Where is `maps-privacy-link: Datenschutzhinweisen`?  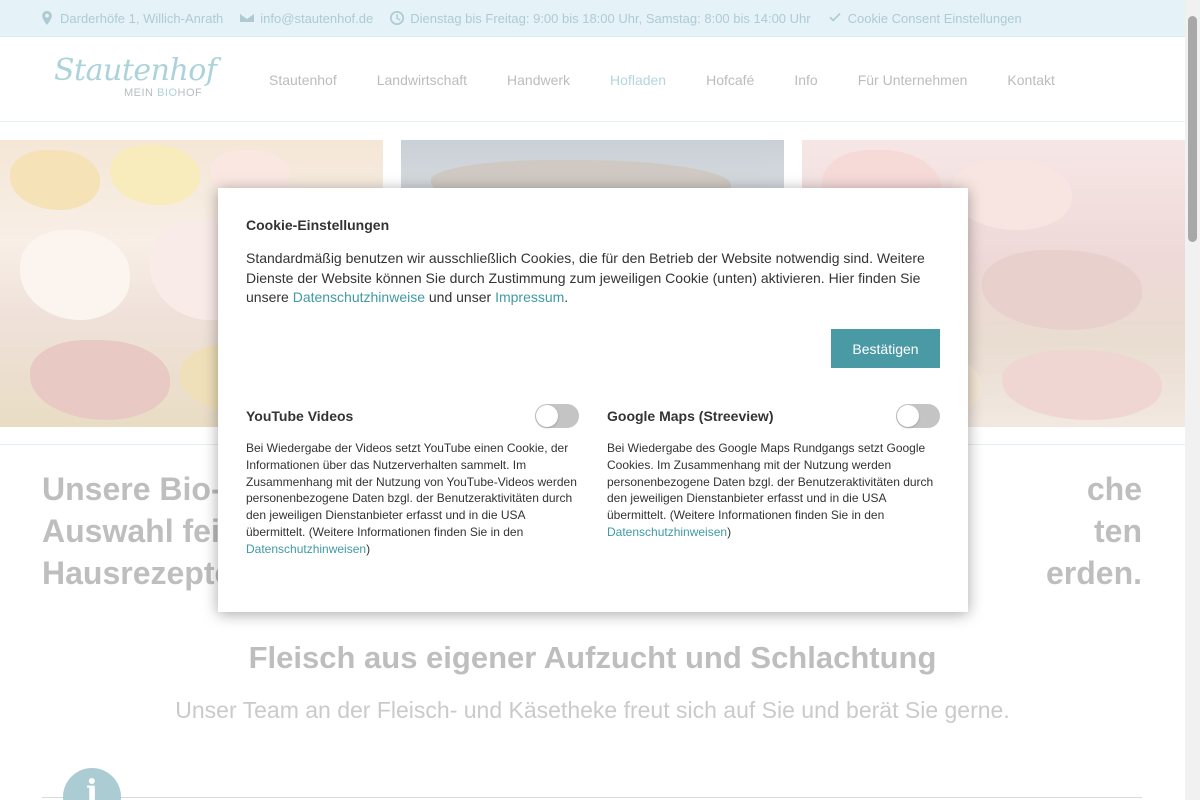
maps-privacy-link: Datenschutzhinweisen is located at coordinates (667, 532).